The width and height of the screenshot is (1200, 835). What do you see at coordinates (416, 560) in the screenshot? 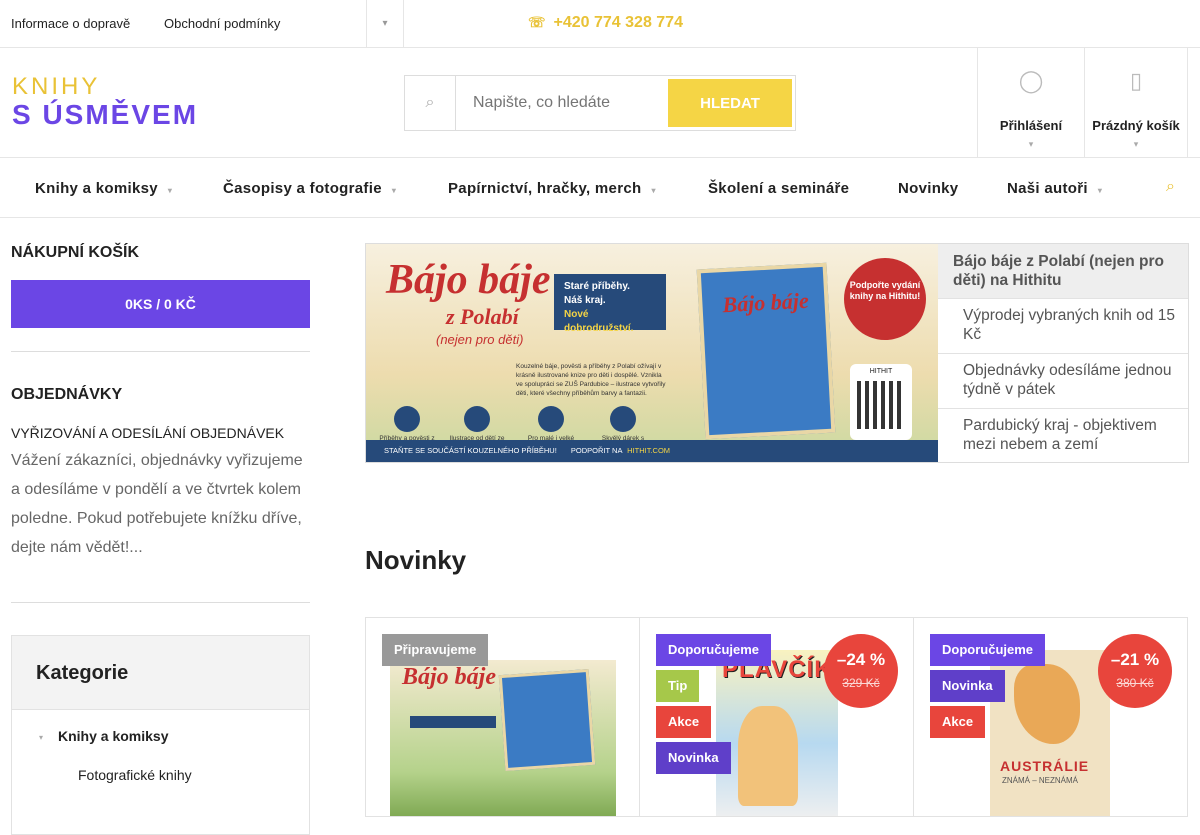
I see `section-title: Novinky` at bounding box center [416, 560].